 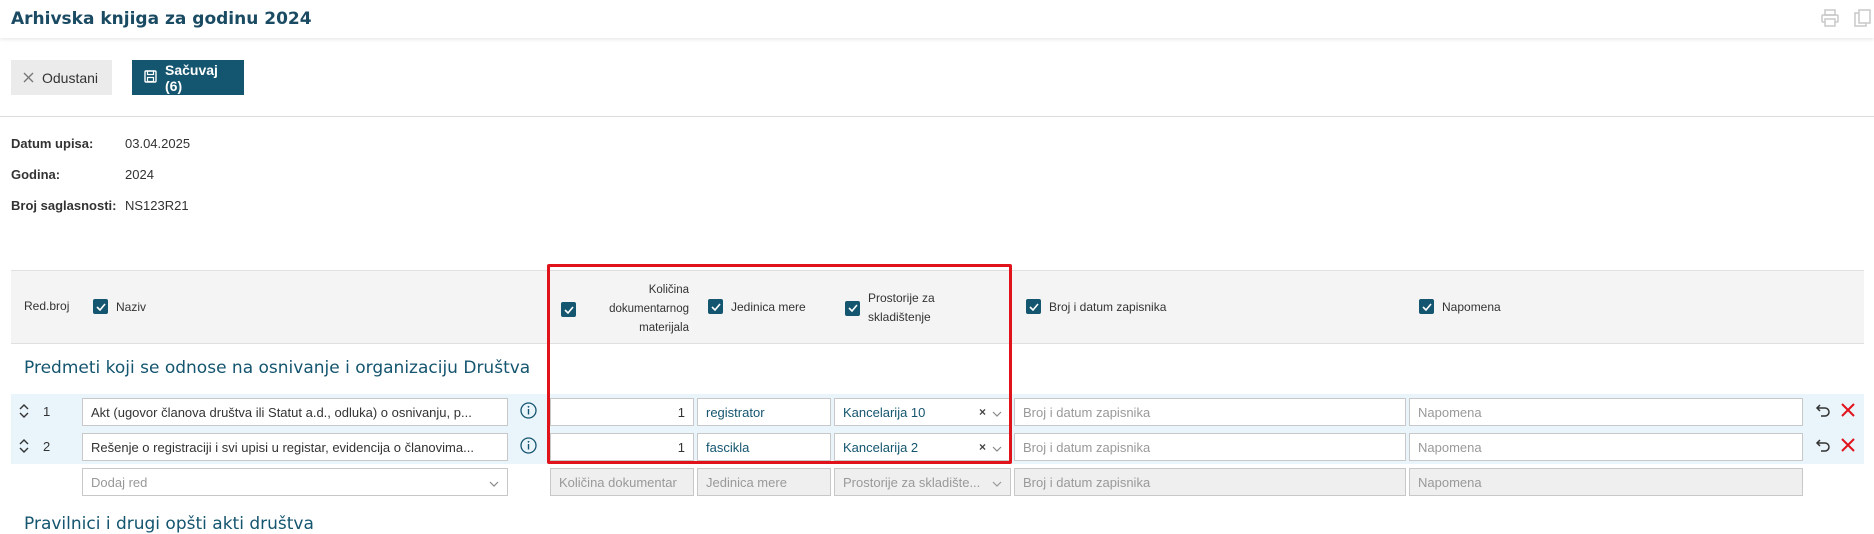 I want to click on row-number: 2, so click(x=47, y=446).